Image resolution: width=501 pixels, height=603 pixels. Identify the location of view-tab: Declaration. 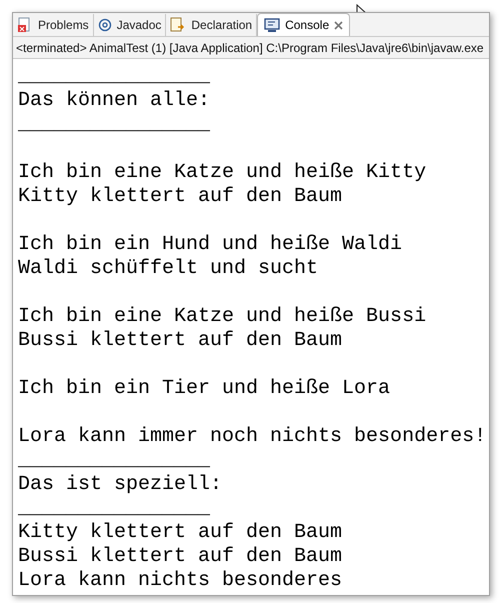
(212, 25).